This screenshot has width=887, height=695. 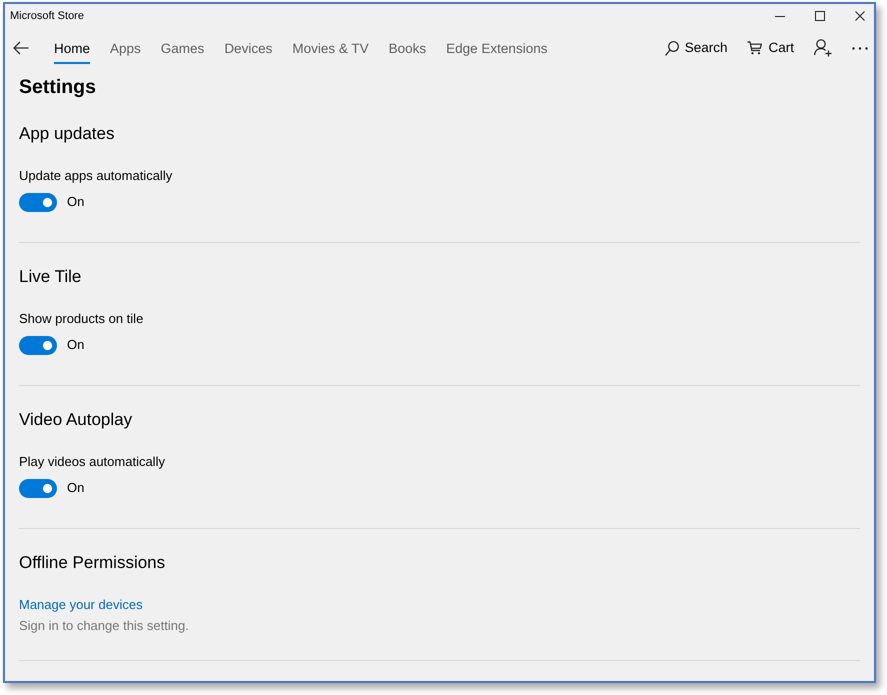 I want to click on close-icon, so click(x=860, y=16).